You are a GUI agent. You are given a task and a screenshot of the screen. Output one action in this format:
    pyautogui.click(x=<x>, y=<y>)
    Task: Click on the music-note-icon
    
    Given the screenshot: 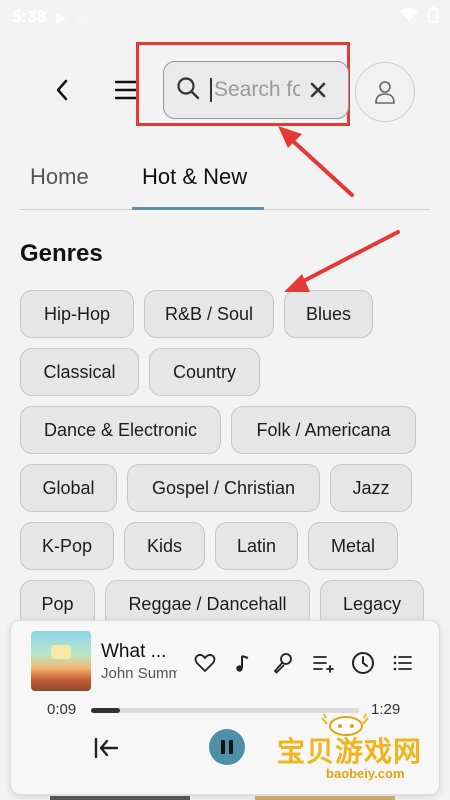 What is the action you would take?
    pyautogui.click(x=242, y=663)
    